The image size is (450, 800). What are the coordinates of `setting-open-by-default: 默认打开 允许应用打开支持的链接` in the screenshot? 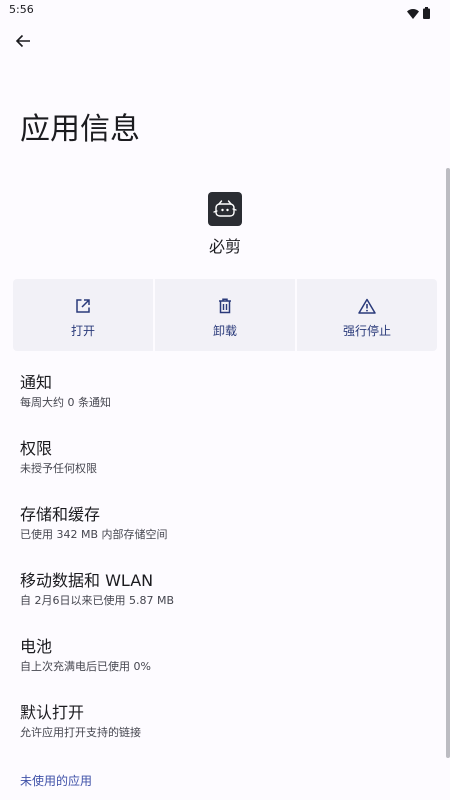 It's located at (225, 725).